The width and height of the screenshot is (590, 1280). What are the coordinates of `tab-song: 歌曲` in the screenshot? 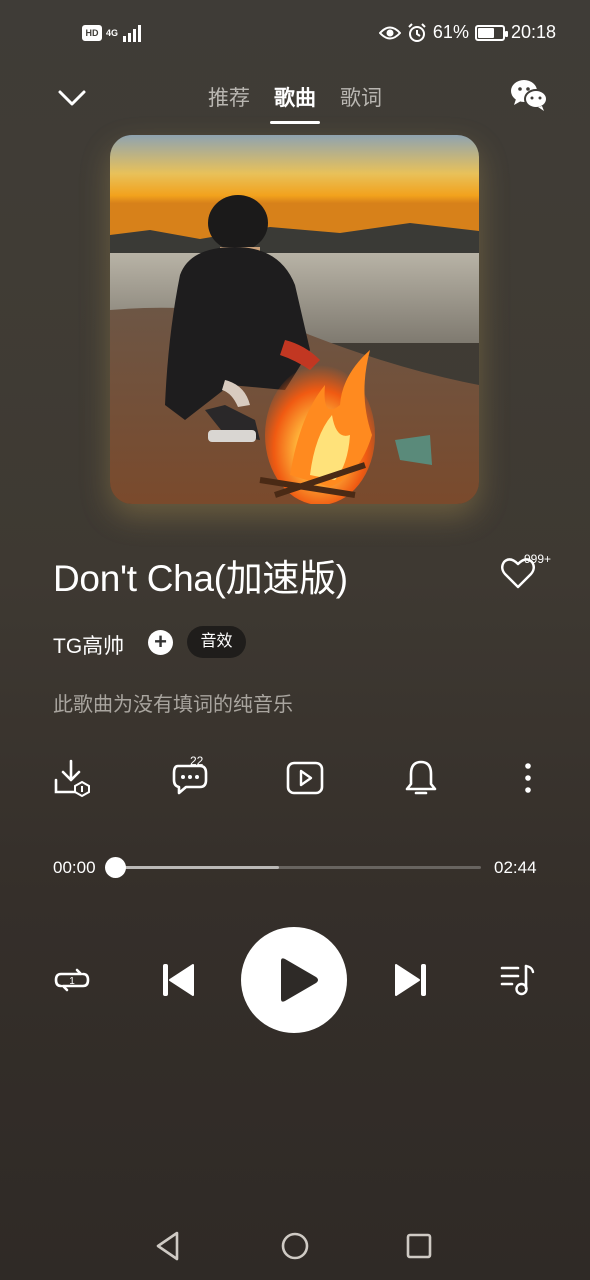 It's located at (295, 103).